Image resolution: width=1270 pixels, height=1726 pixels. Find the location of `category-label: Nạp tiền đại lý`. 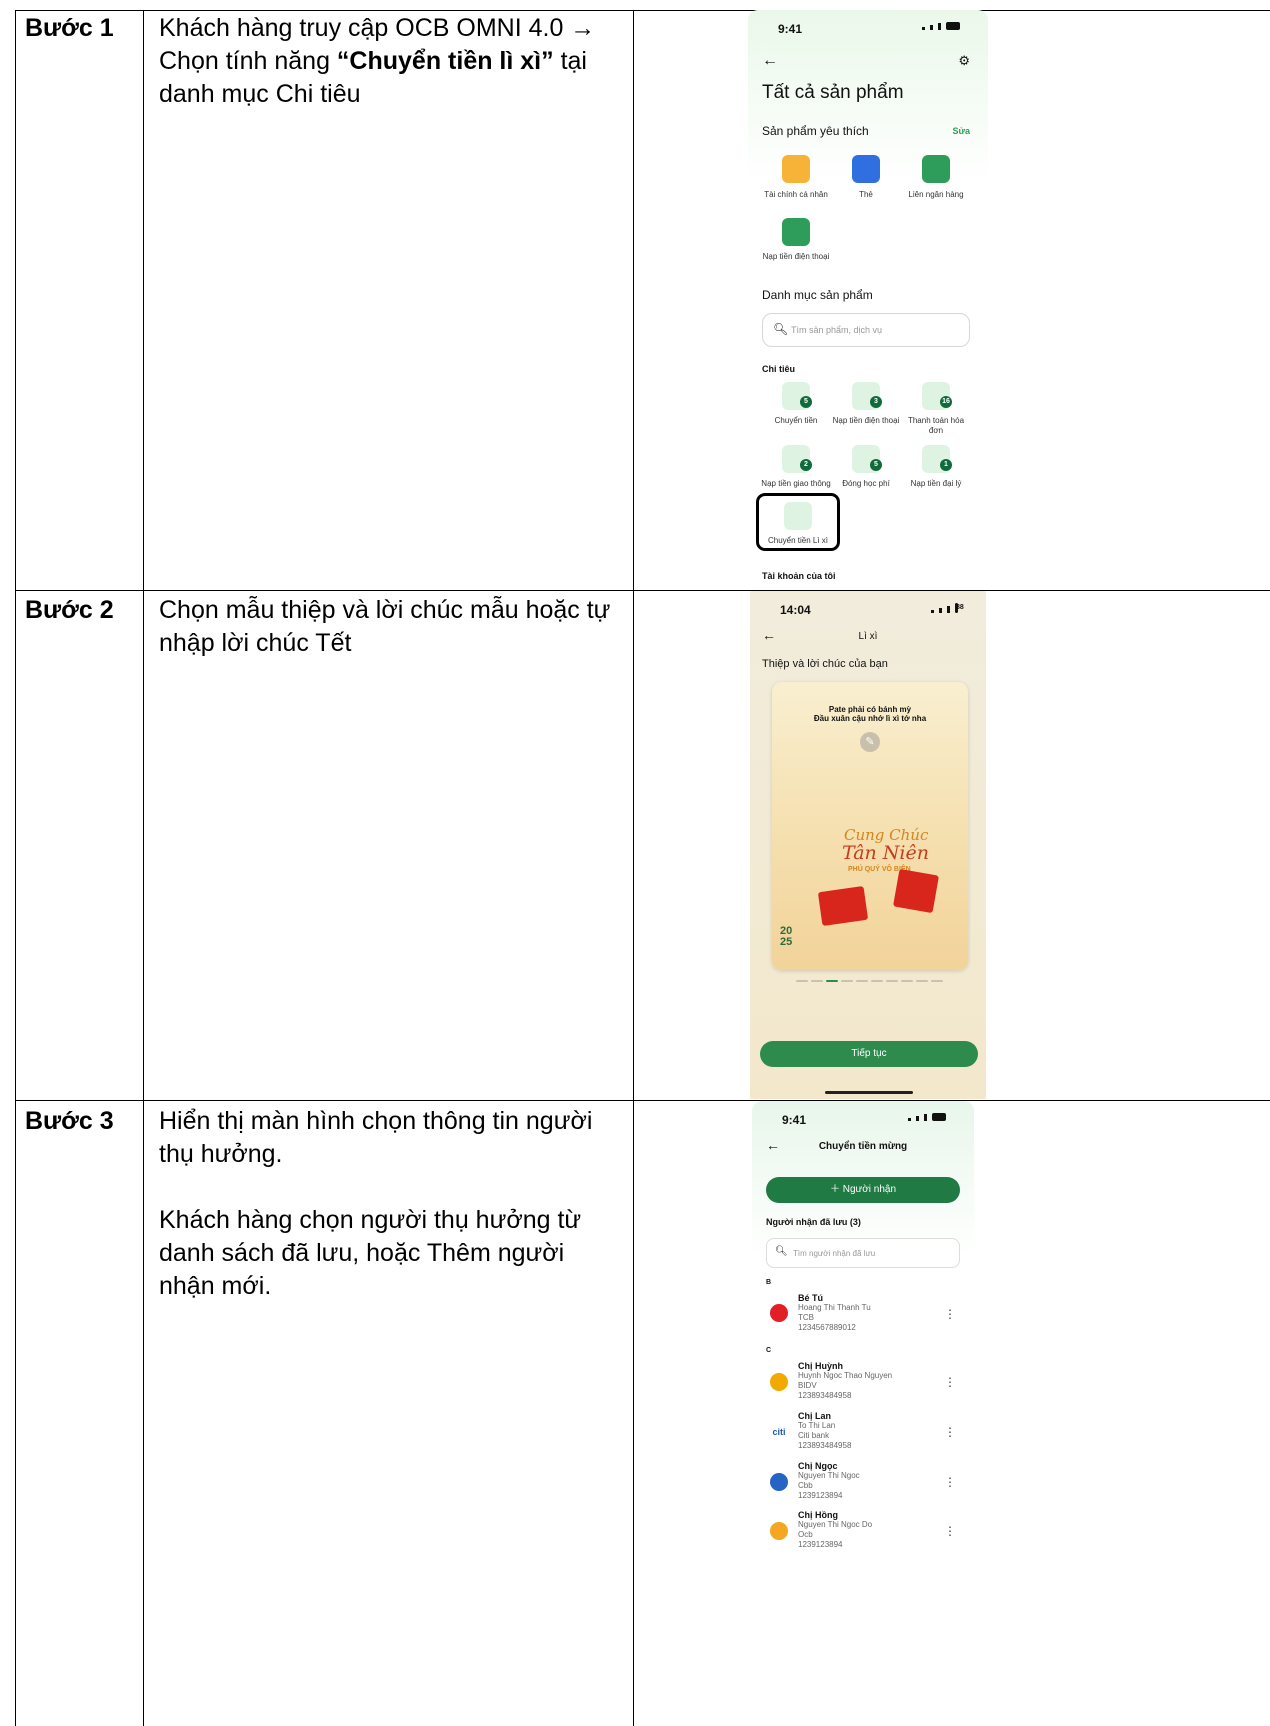

category-label: Nạp tiền đại lý is located at coordinates (936, 483).